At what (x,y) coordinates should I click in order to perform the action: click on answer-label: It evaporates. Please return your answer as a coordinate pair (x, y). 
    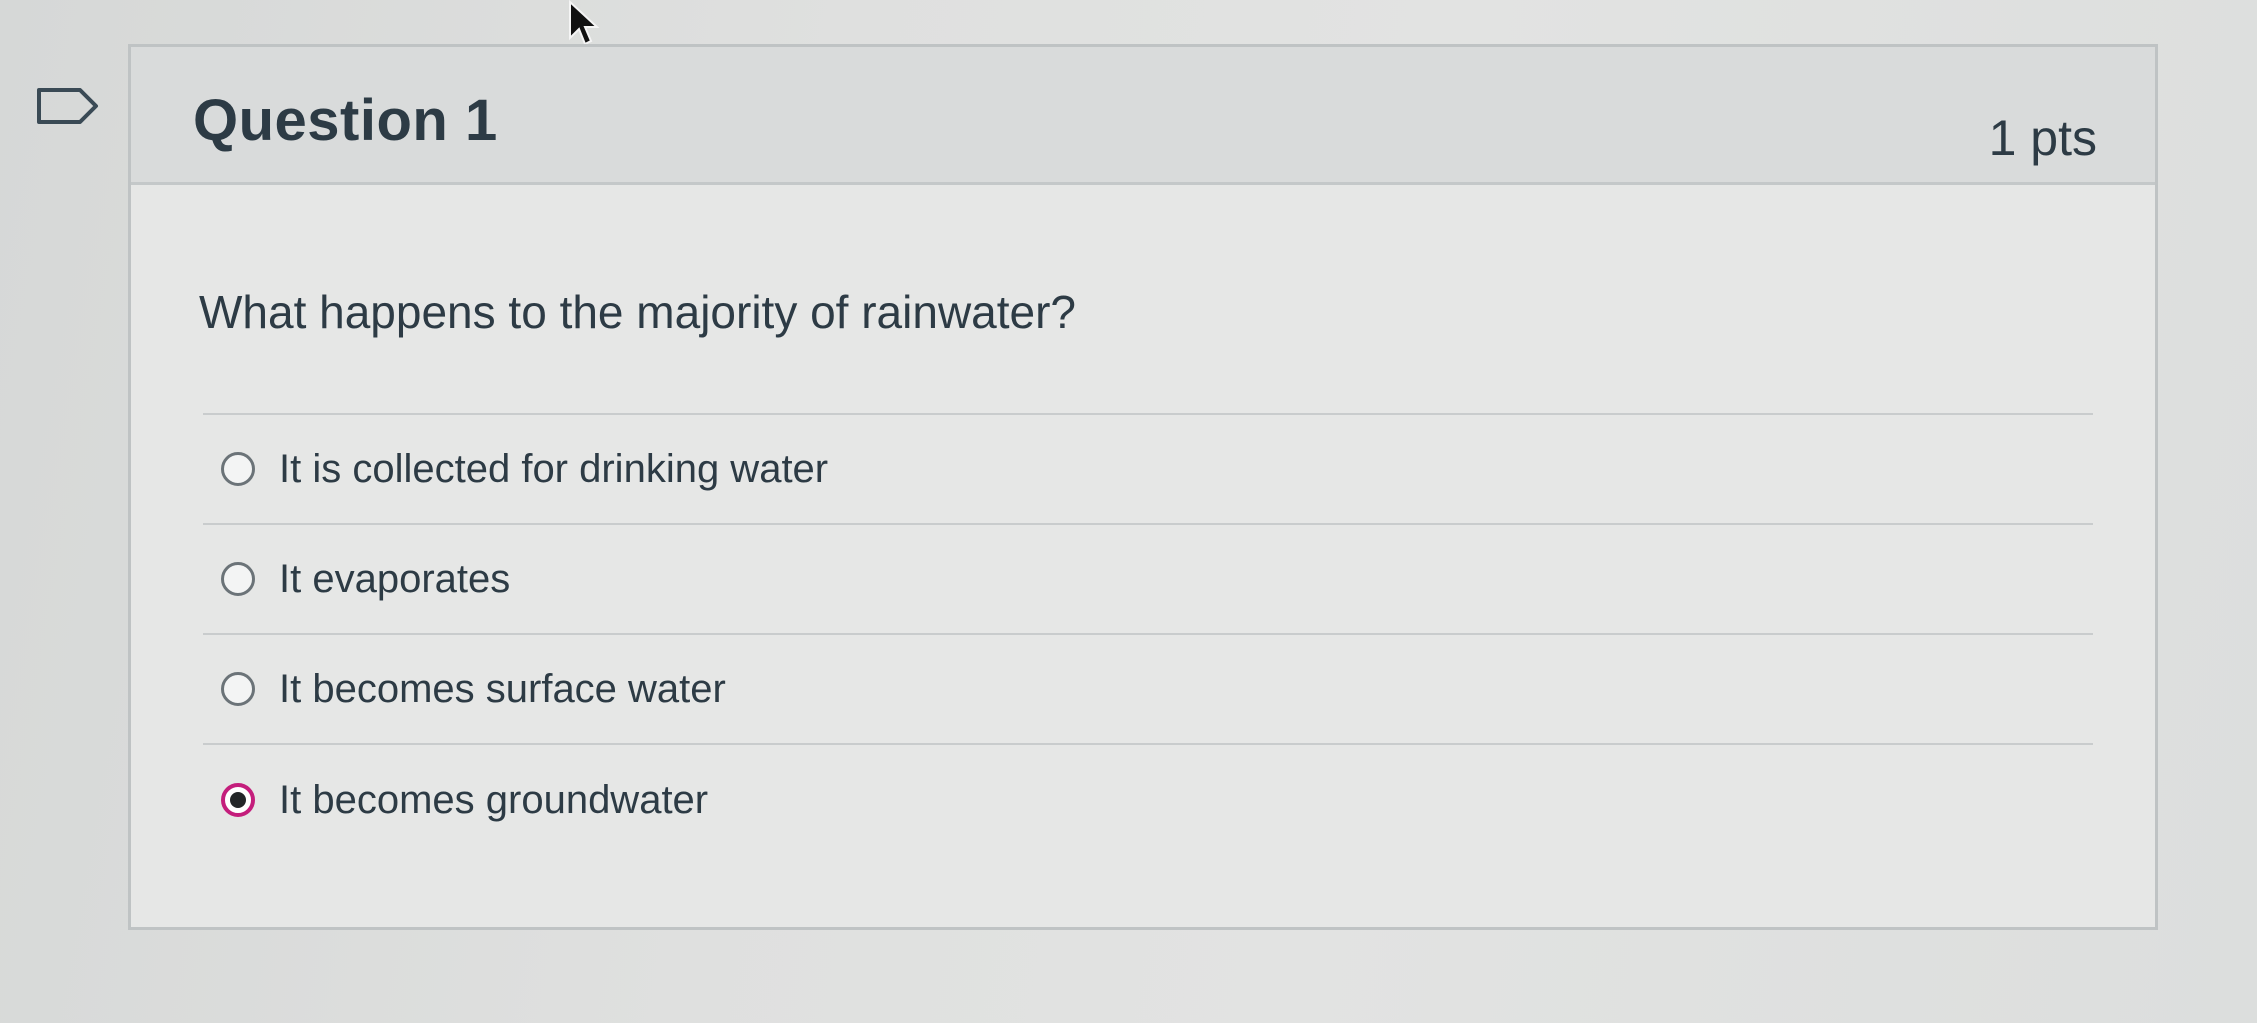
    Looking at the image, I should click on (395, 578).